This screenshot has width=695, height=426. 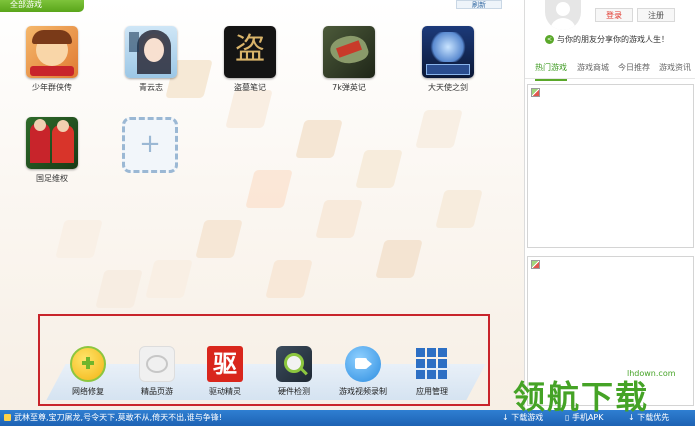 I want to click on tab-game-news: 游戏资讯, so click(x=675, y=67).